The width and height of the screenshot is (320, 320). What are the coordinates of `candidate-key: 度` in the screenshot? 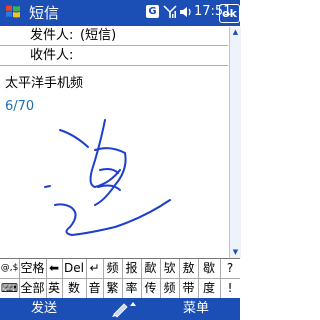 It's located at (209, 289).